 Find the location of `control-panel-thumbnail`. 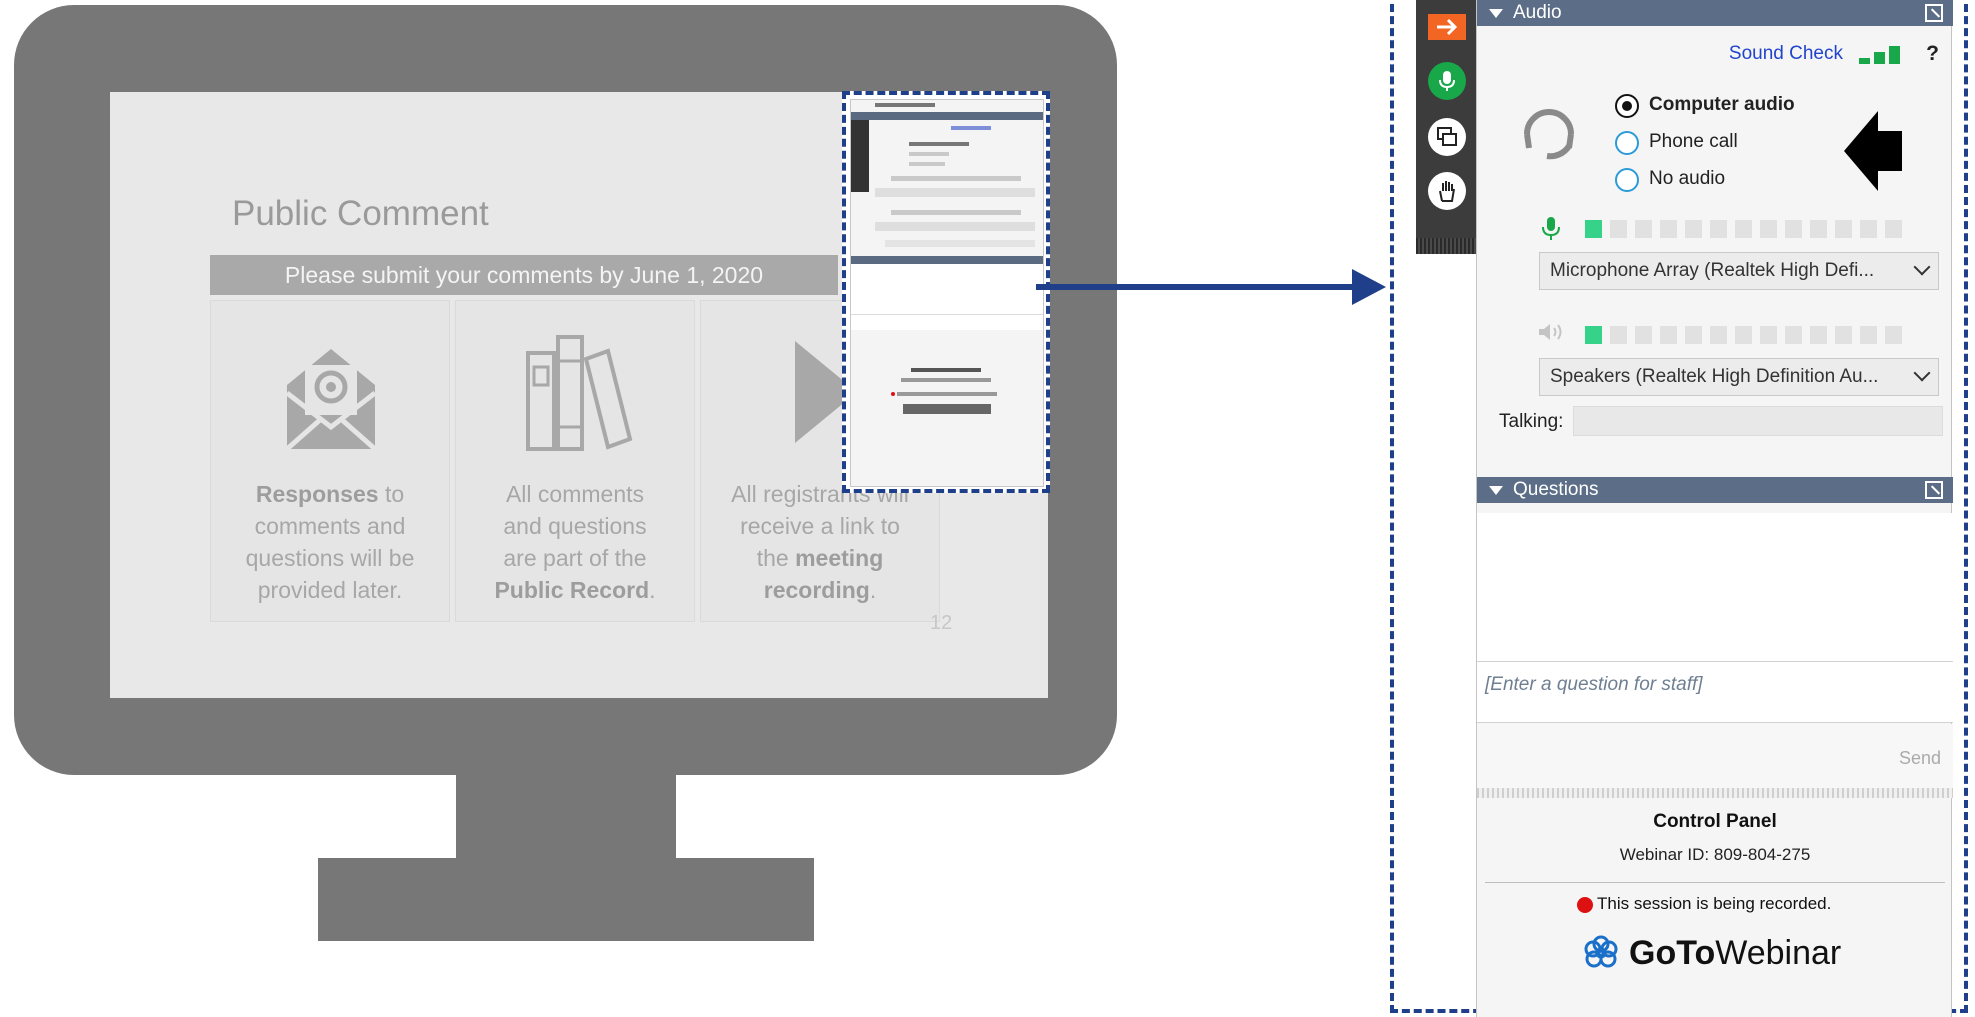

control-panel-thumbnail is located at coordinates (946, 292).